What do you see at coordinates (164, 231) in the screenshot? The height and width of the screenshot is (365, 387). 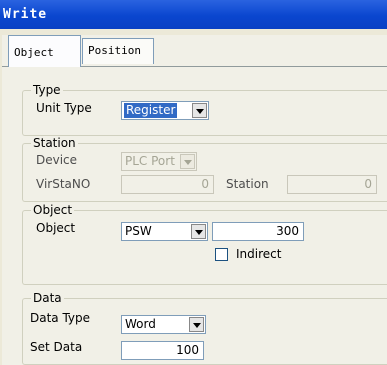 I see `object-select: PSW` at bounding box center [164, 231].